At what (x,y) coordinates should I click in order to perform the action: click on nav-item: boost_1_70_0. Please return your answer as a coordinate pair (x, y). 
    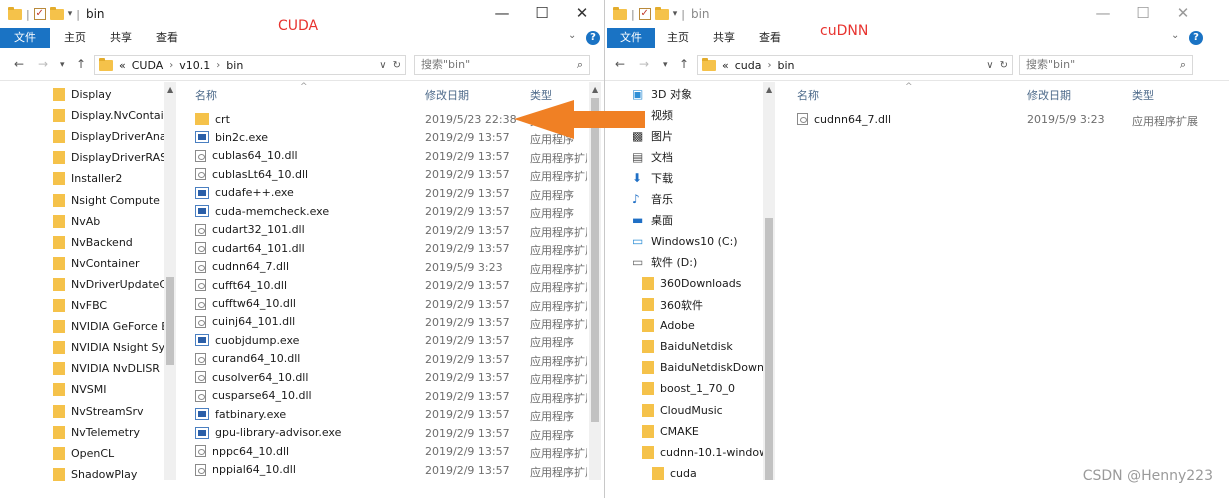
    Looking at the image, I should click on (688, 388).